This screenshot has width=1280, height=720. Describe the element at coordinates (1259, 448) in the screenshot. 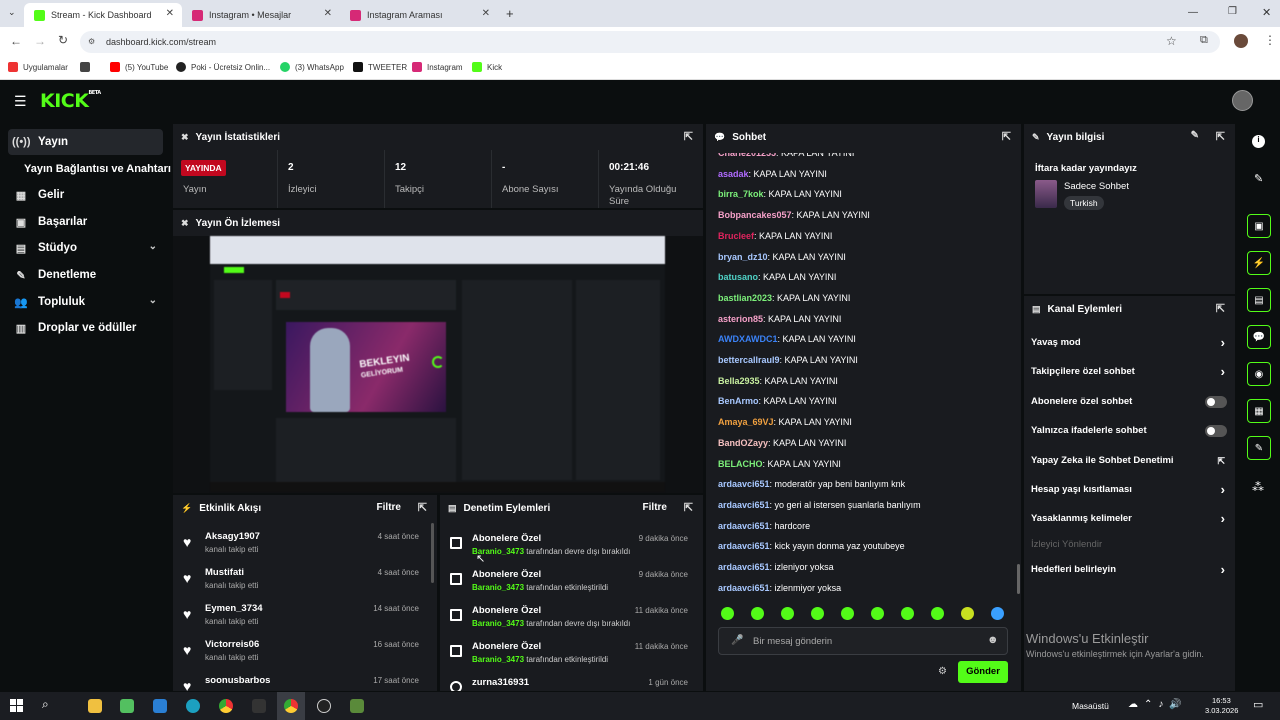

I see `rail-button-wrench-icon: ✎` at that location.